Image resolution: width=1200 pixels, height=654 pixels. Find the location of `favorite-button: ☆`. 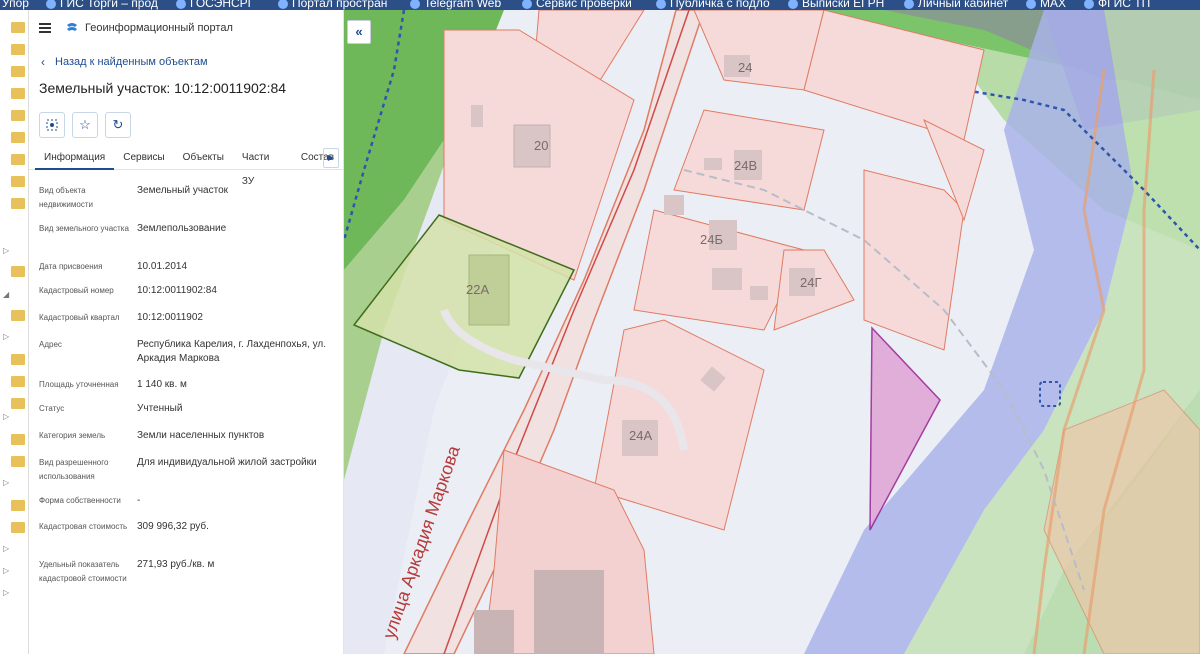

favorite-button: ☆ is located at coordinates (85, 125).